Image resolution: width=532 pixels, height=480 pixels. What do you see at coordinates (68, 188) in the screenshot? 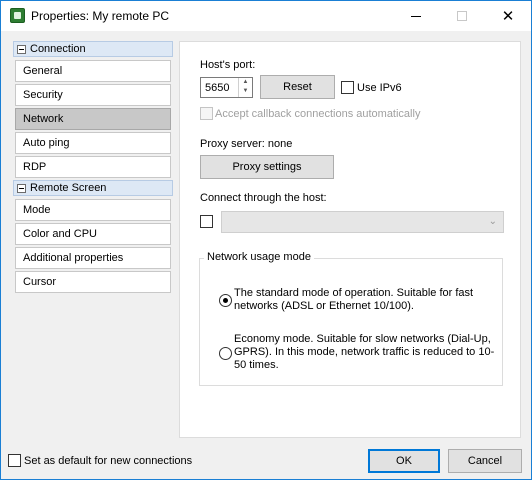
I see `nav-group-label: Remote Screen` at bounding box center [68, 188].